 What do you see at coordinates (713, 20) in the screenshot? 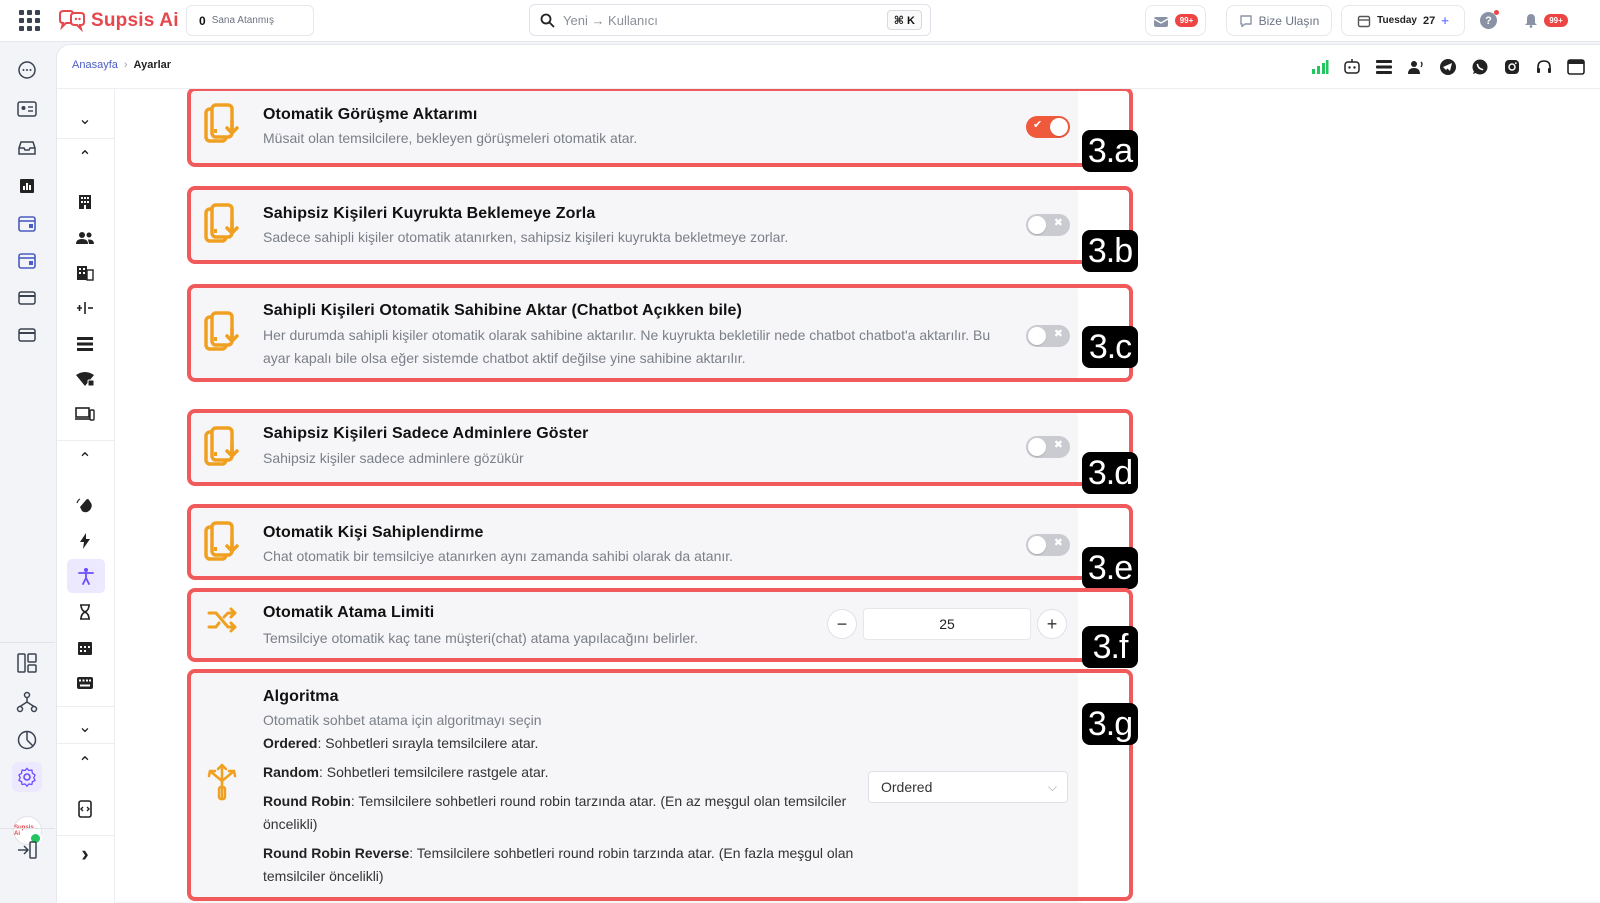
I see `search-input` at bounding box center [713, 20].